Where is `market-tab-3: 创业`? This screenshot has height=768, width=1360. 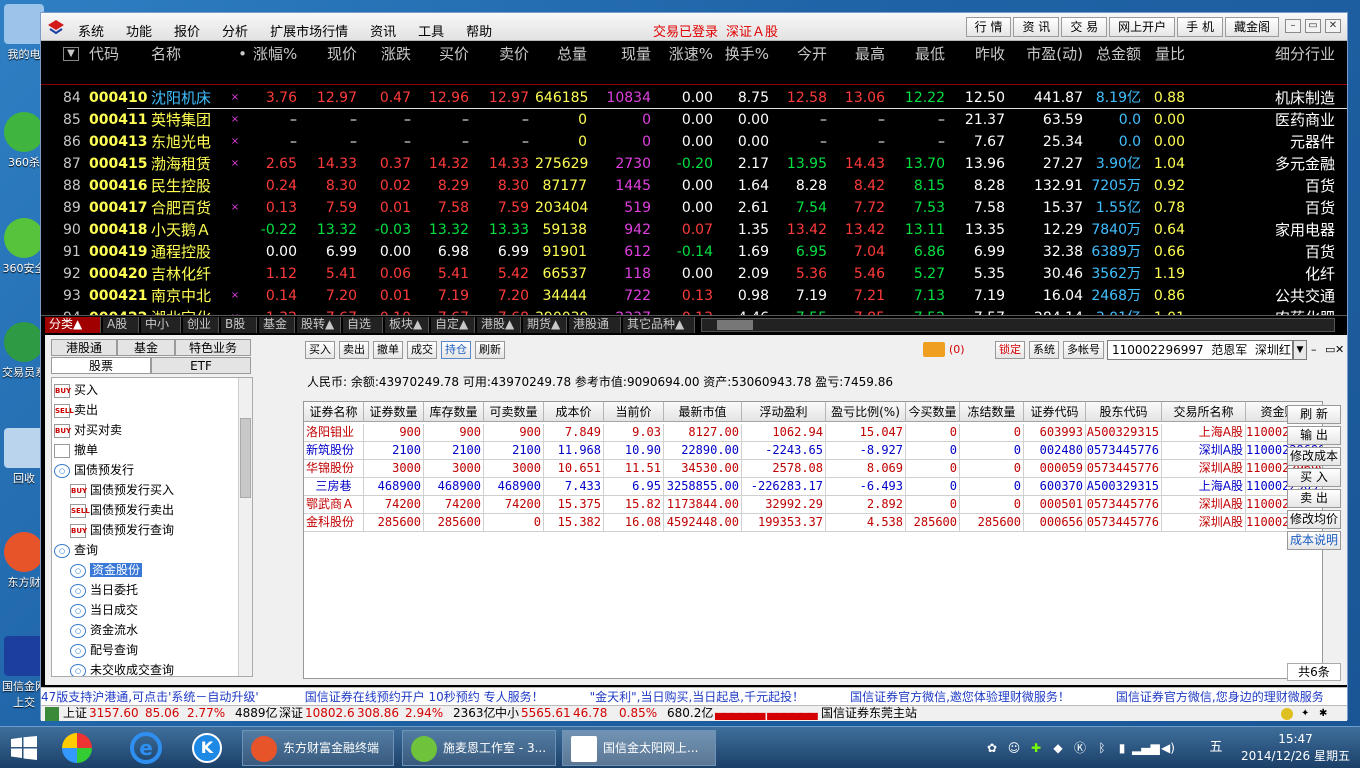 market-tab-3: 创业 is located at coordinates (201, 325).